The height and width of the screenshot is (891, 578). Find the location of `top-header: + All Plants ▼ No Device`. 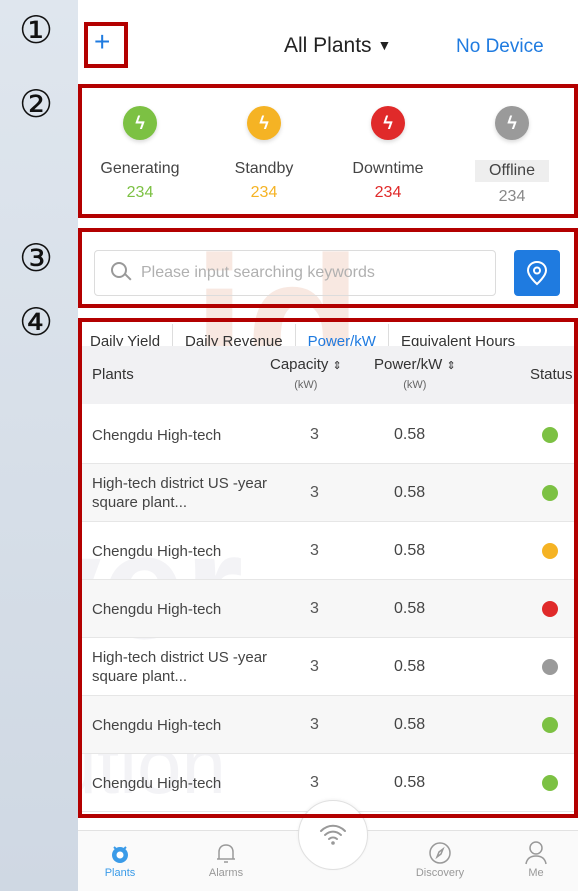

top-header: + All Plants ▼ No Device is located at coordinates (328, 41).